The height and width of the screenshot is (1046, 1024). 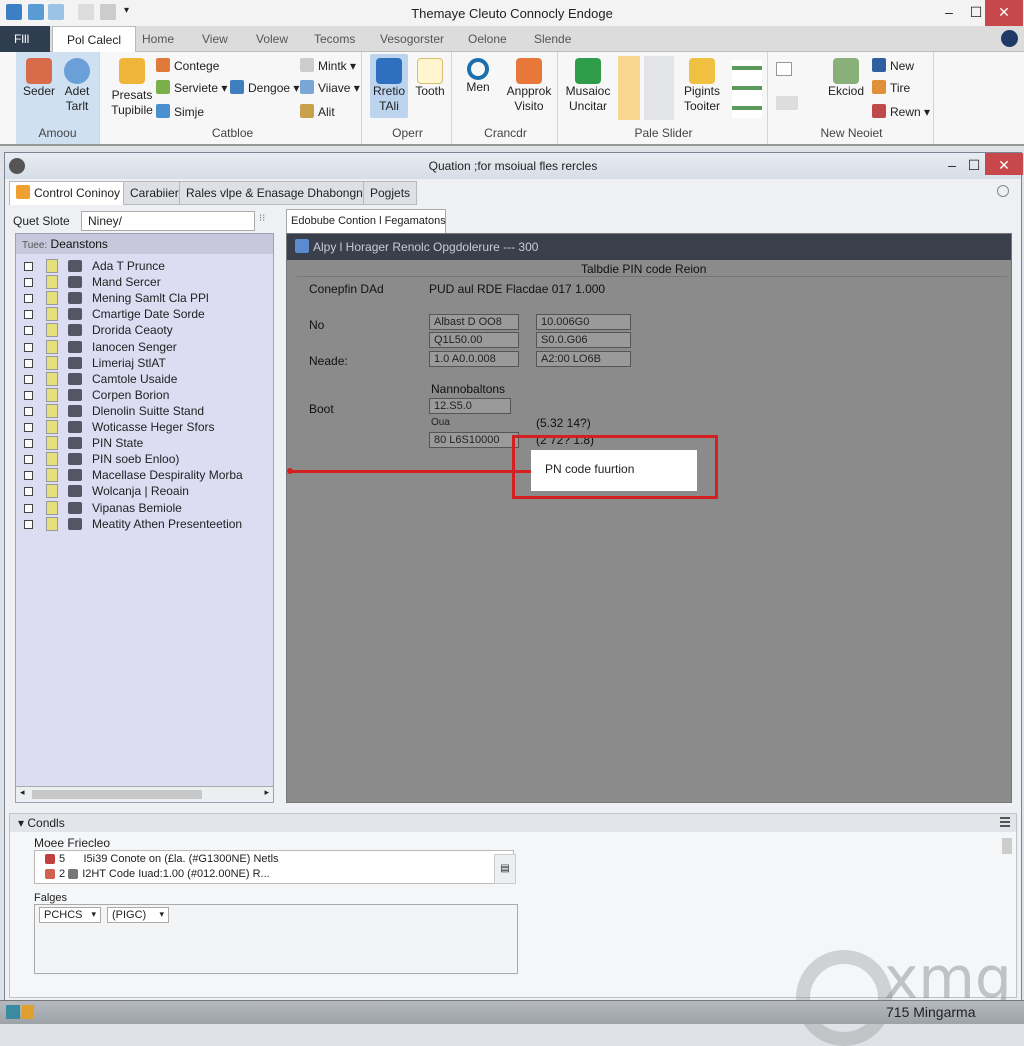 What do you see at coordinates (505, 869) in the screenshot?
I see `message-action-button: ▤` at bounding box center [505, 869].